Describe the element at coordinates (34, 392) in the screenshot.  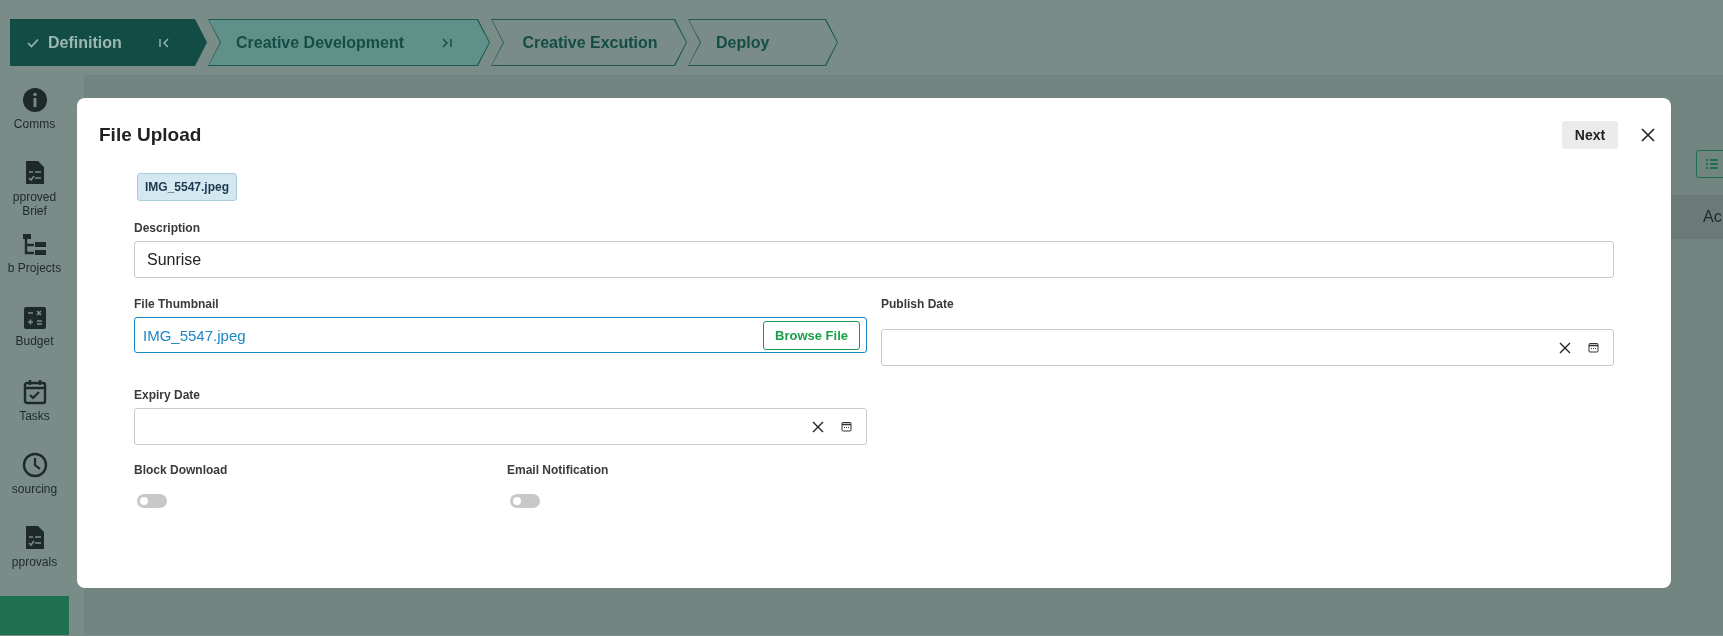
I see `calendar-check-icon` at that location.